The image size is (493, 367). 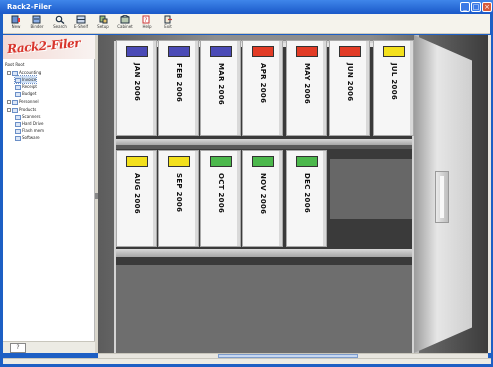 What do you see at coordinates (137, 193) in the screenshot?
I see `binder-label: AUG 2006` at bounding box center [137, 193].